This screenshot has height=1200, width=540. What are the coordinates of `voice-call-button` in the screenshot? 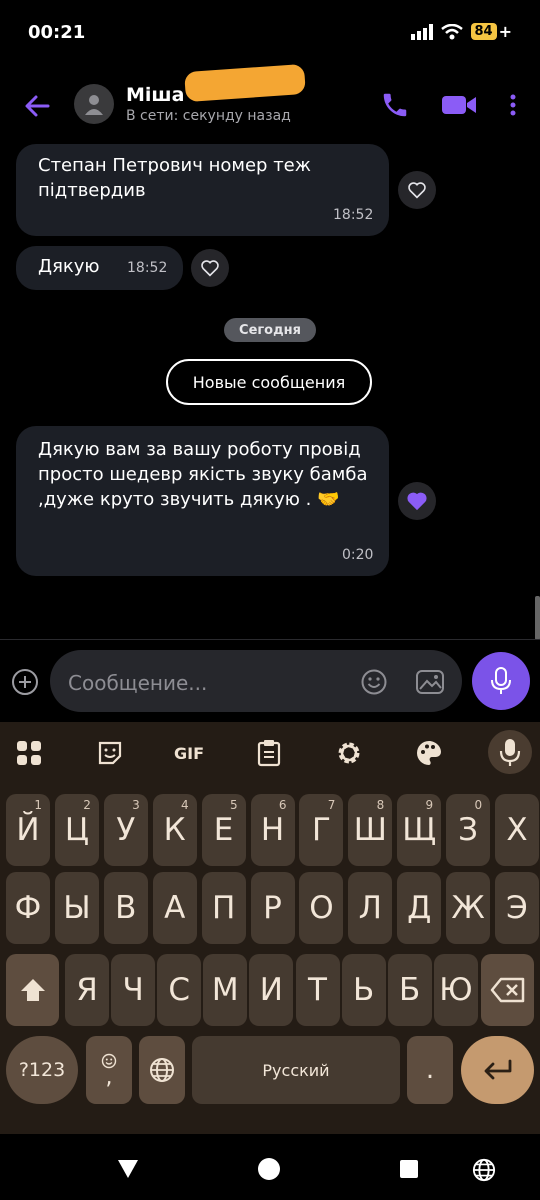 It's located at (395, 105).